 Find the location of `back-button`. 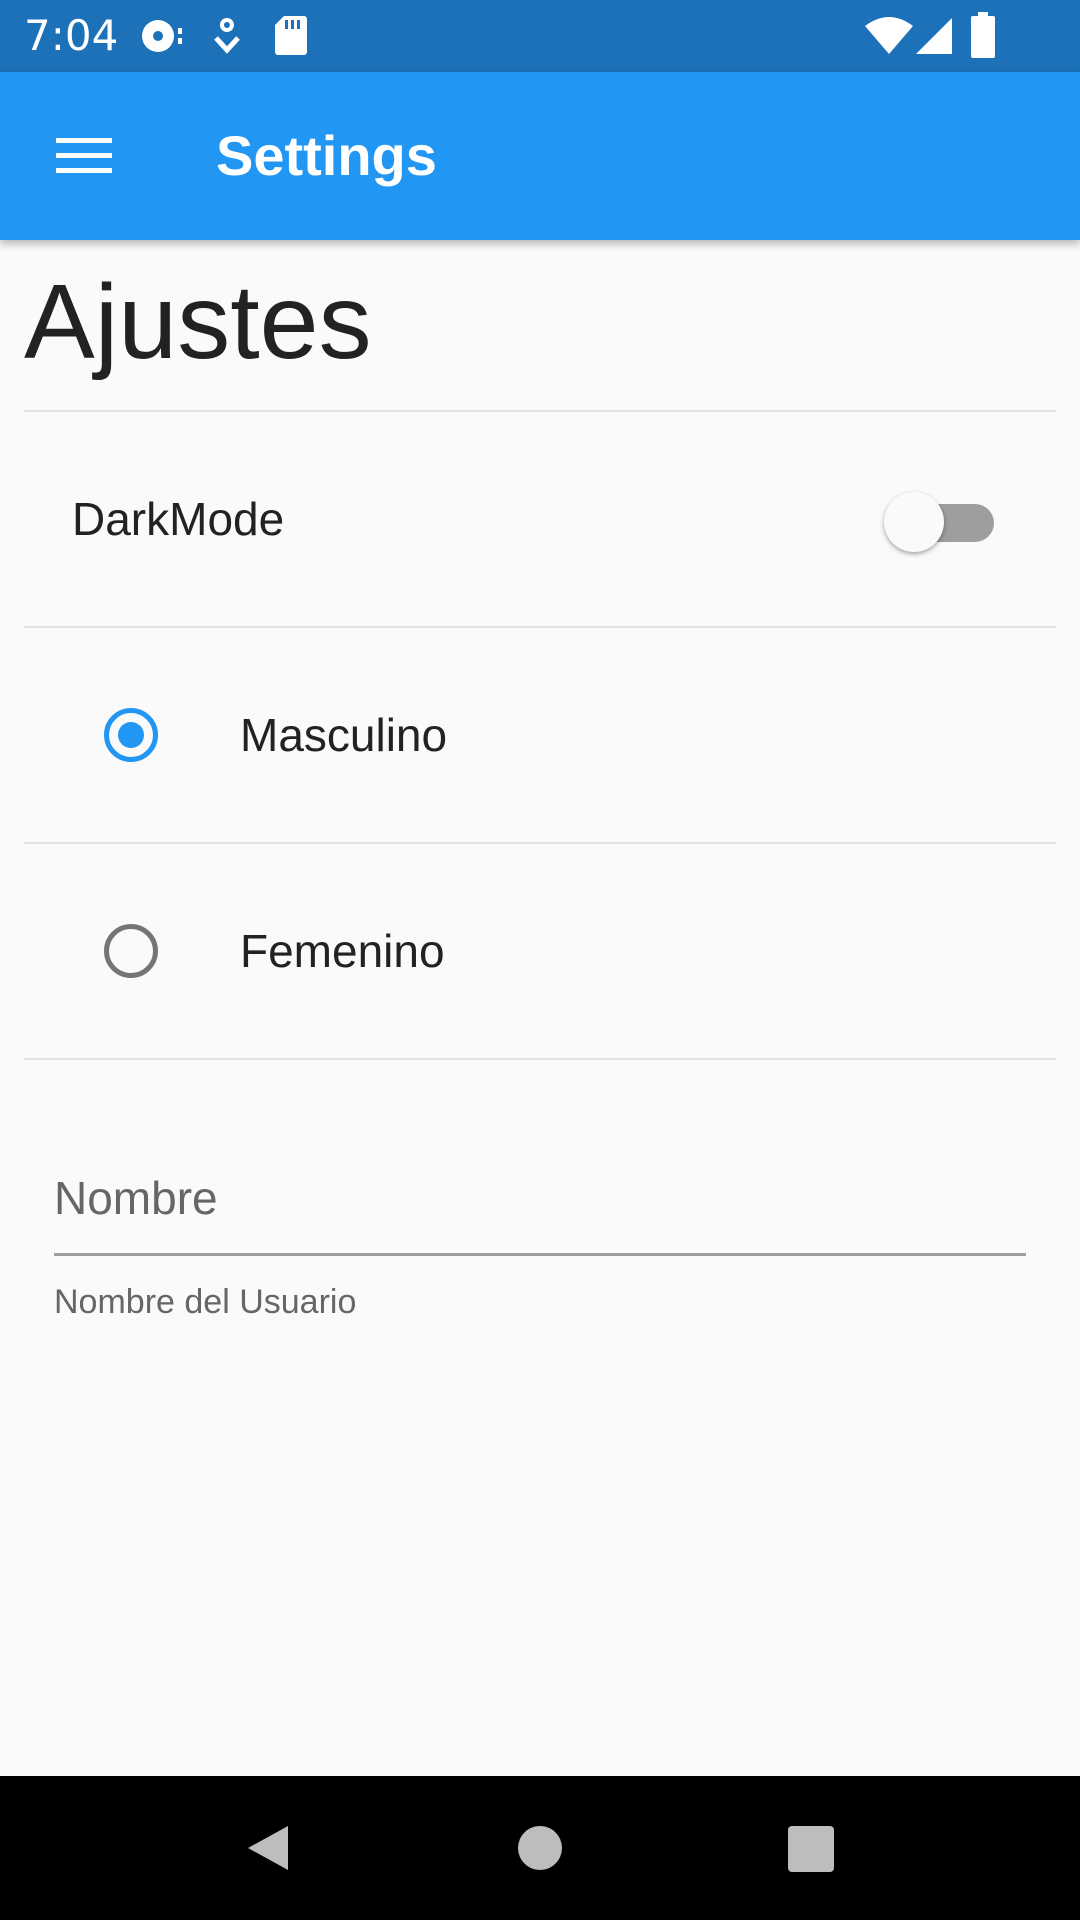

back-button is located at coordinates (268, 1848).